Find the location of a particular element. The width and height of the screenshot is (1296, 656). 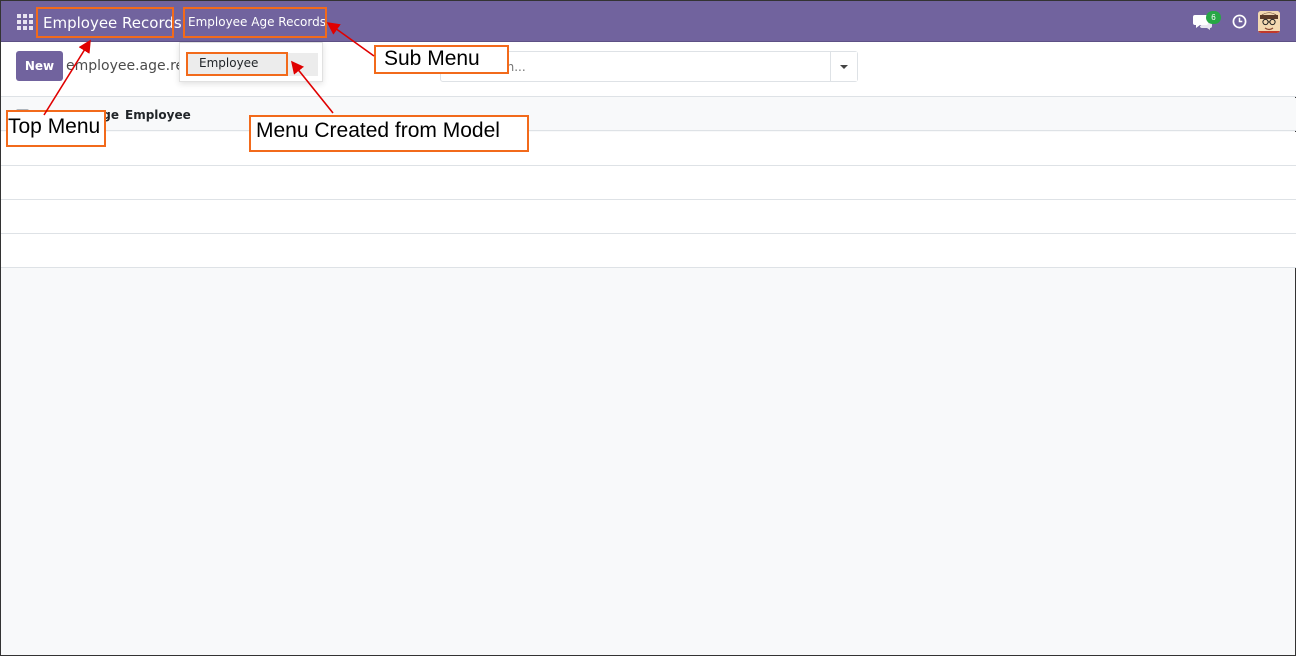

apps-grid-icon is located at coordinates (25, 22).